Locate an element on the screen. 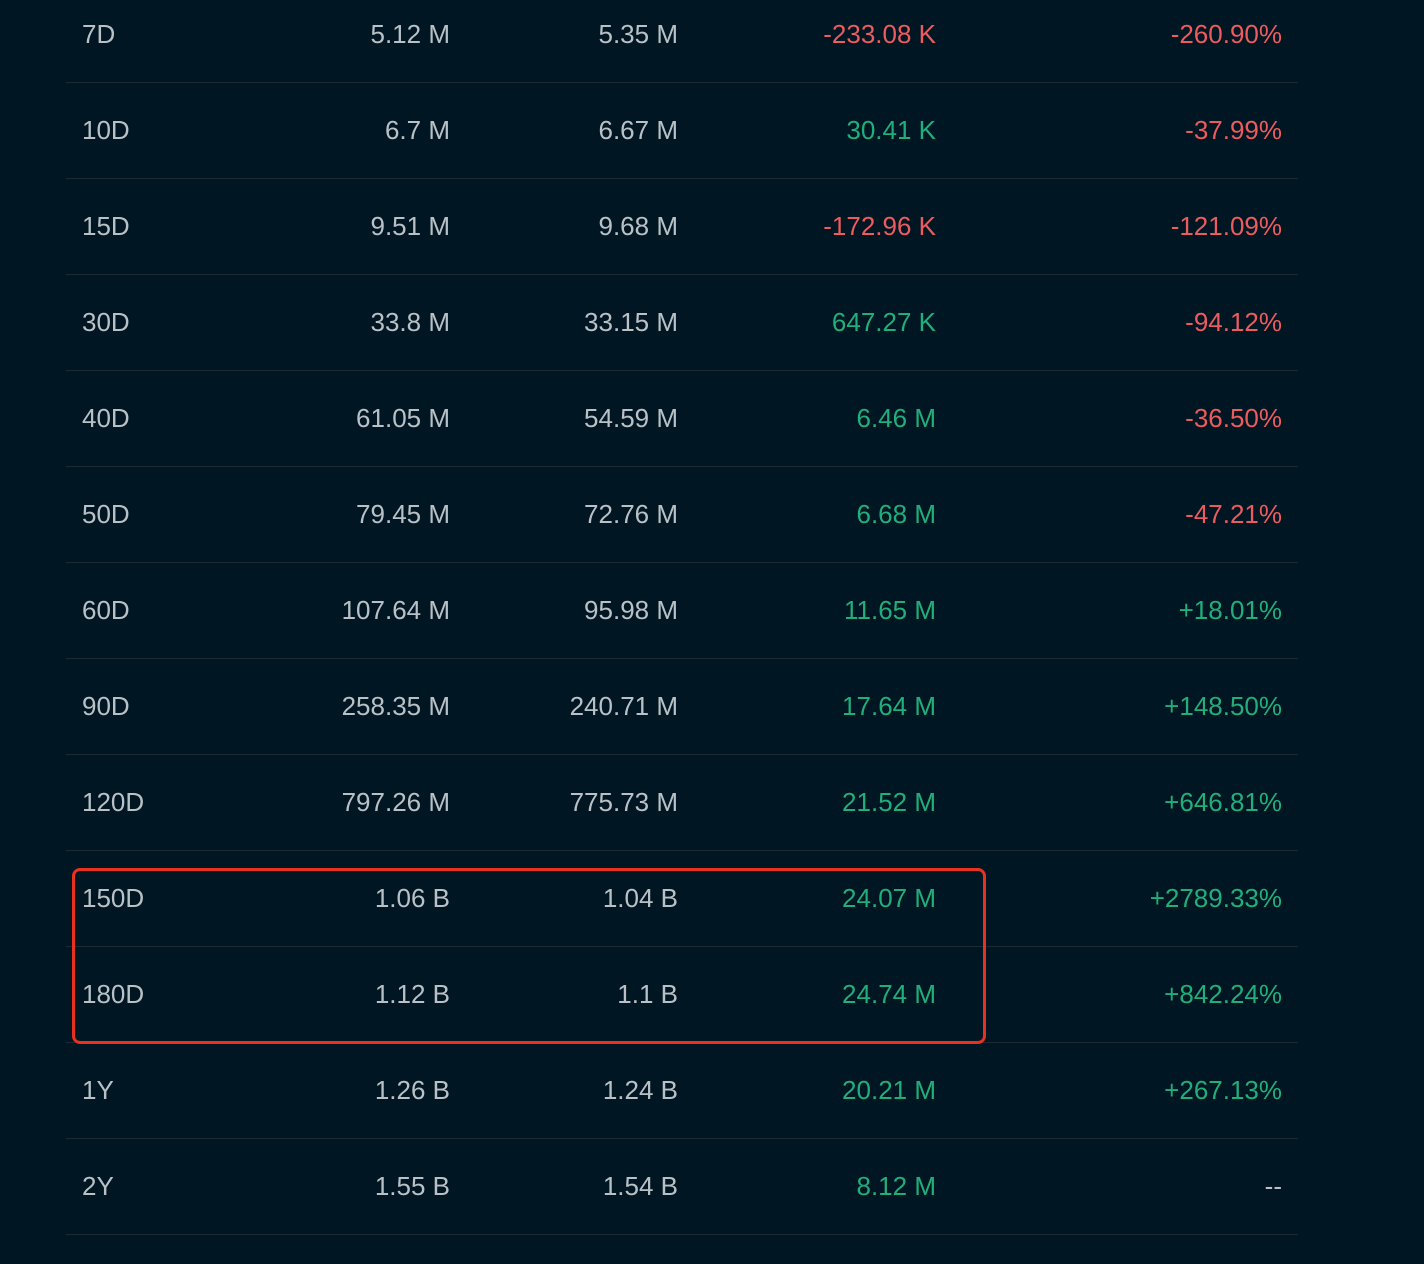 This screenshot has height=1264, width=1424. value-cell-1: 258.35 M is located at coordinates (395, 706).